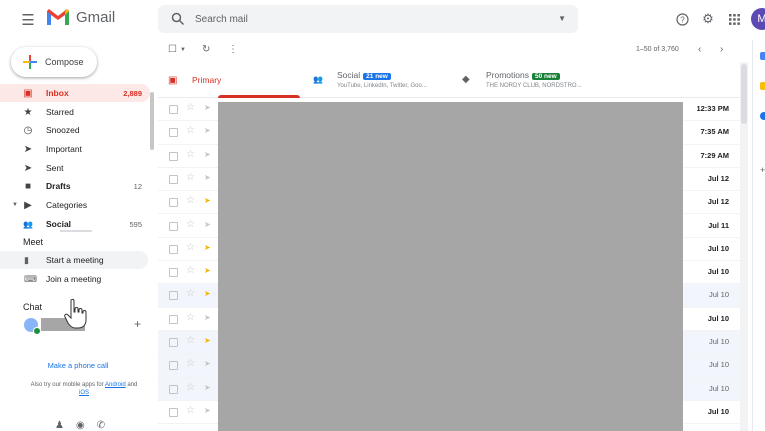  What do you see at coordinates (657, 49) in the screenshot?
I see `pagination-count: 1–50 of 3,760` at bounding box center [657, 49].